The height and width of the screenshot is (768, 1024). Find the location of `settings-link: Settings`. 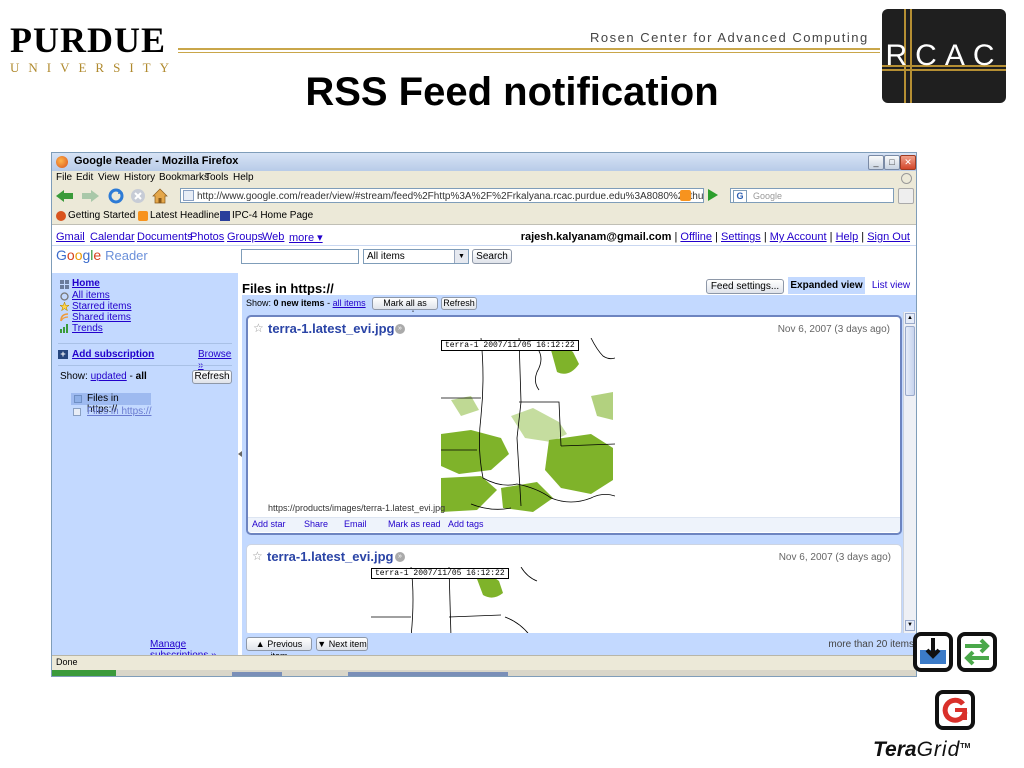

settings-link: Settings is located at coordinates (741, 237).